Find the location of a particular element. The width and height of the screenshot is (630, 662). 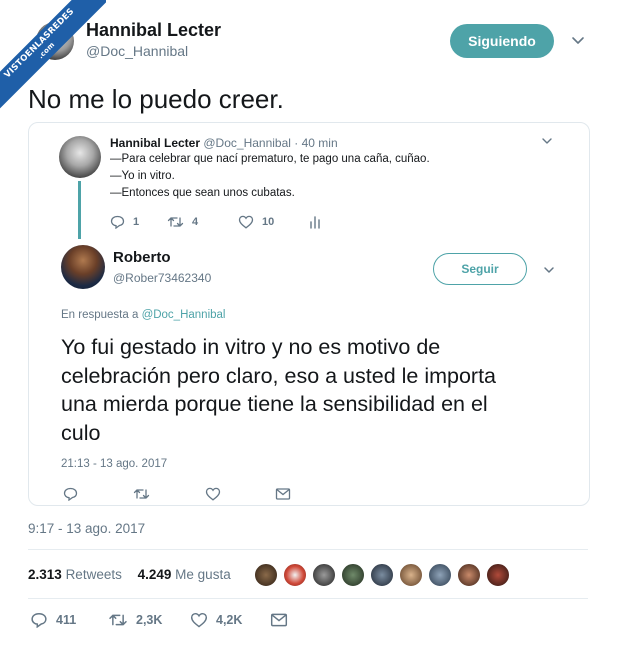

following-button: Siguiendo is located at coordinates (502, 41).